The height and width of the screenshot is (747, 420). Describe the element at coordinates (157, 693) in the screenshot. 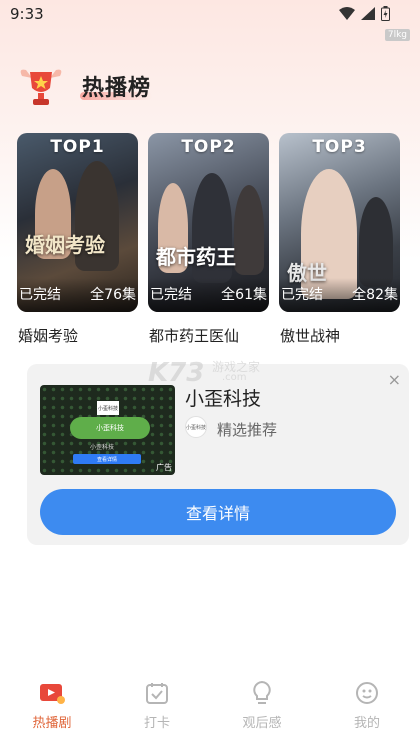

I see `calendar-check-icon` at that location.